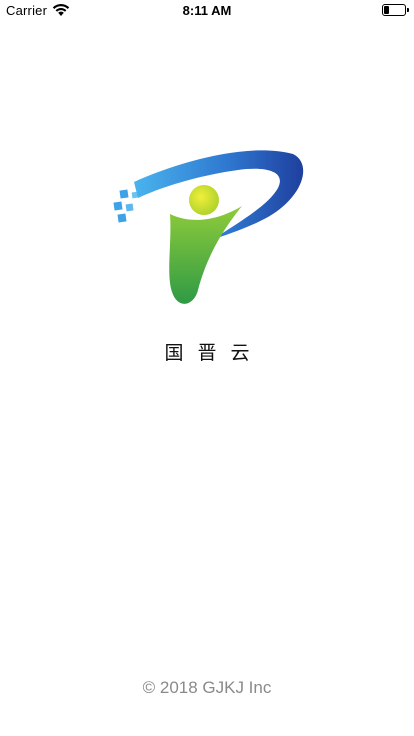 The width and height of the screenshot is (414, 736). I want to click on copyright-text: © 2018 GJKJ Inc, so click(207, 687).